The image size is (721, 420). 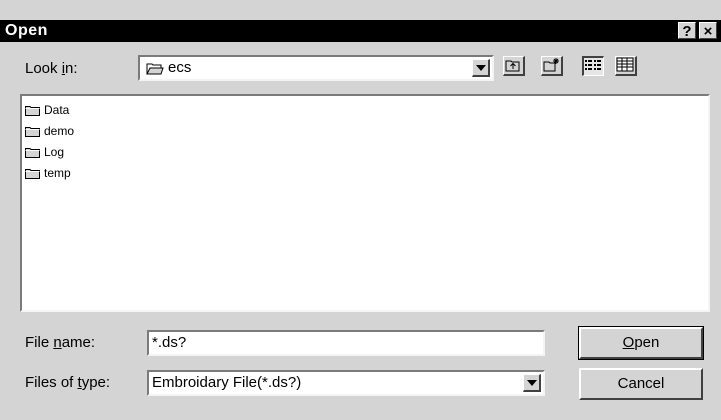 I want to click on cancel-button: Cancel, so click(x=641, y=384).